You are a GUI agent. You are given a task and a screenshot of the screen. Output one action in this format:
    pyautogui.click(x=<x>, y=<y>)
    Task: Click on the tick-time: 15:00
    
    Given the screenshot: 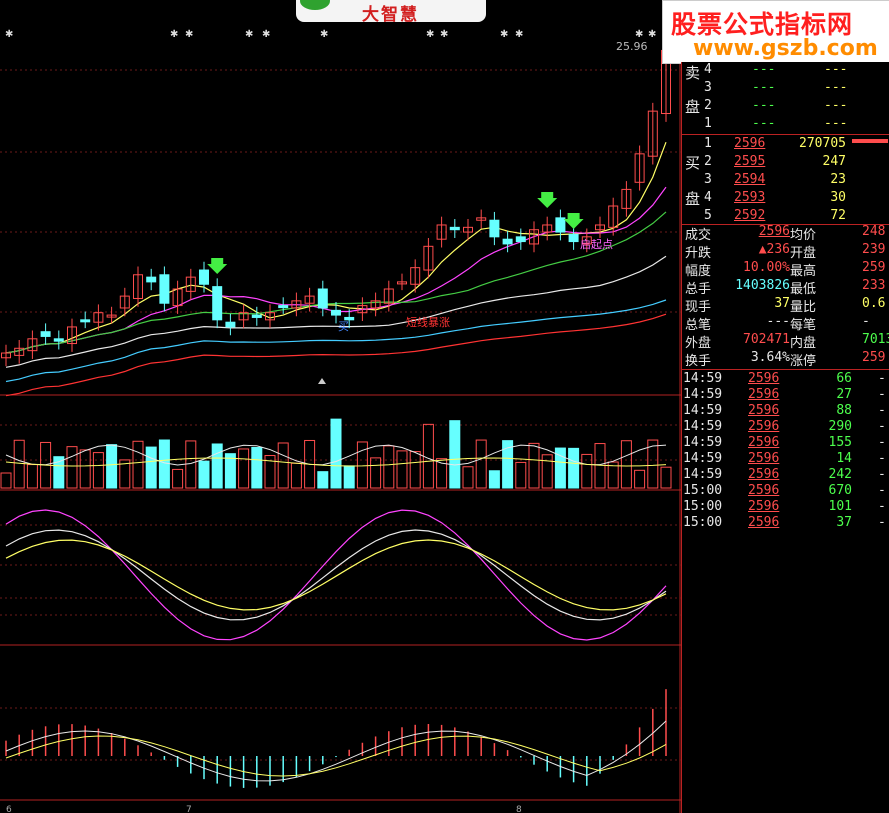 What is the action you would take?
    pyautogui.click(x=703, y=522)
    